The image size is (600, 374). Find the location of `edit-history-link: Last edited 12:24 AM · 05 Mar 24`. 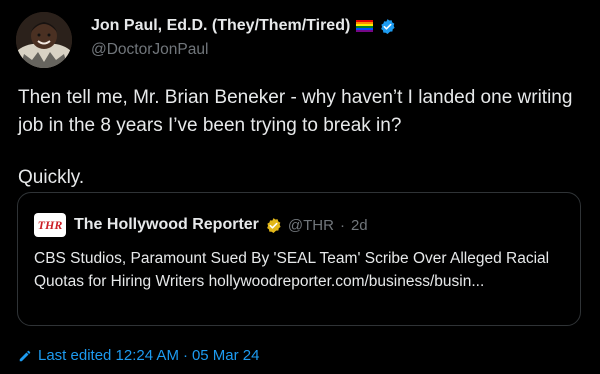

edit-history-link: Last edited 12:24 AM · 05 Mar 24 is located at coordinates (138, 355).